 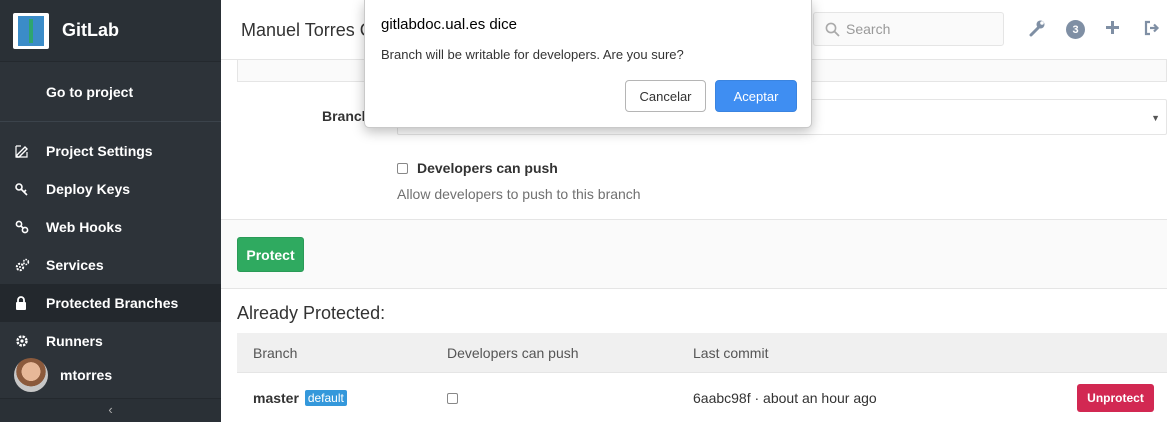 What do you see at coordinates (756, 96) in the screenshot?
I see `accept-button: Aceptar` at bounding box center [756, 96].